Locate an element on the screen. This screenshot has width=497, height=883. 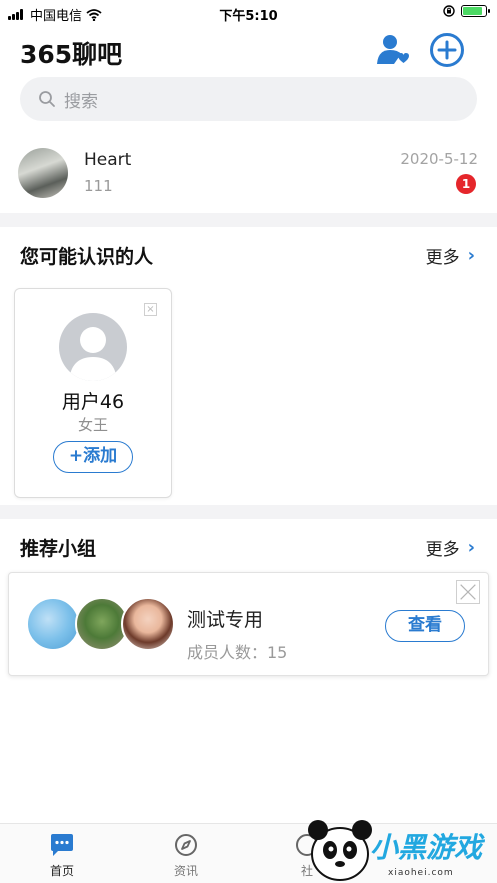
status-right is located at coordinates (466, 11).